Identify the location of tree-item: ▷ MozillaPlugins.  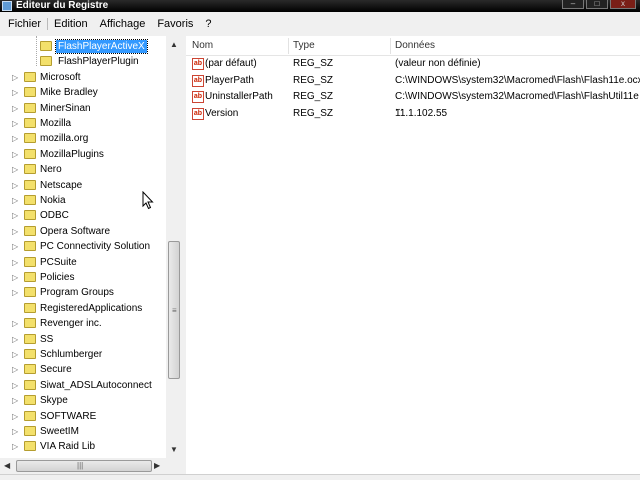
(83, 154).